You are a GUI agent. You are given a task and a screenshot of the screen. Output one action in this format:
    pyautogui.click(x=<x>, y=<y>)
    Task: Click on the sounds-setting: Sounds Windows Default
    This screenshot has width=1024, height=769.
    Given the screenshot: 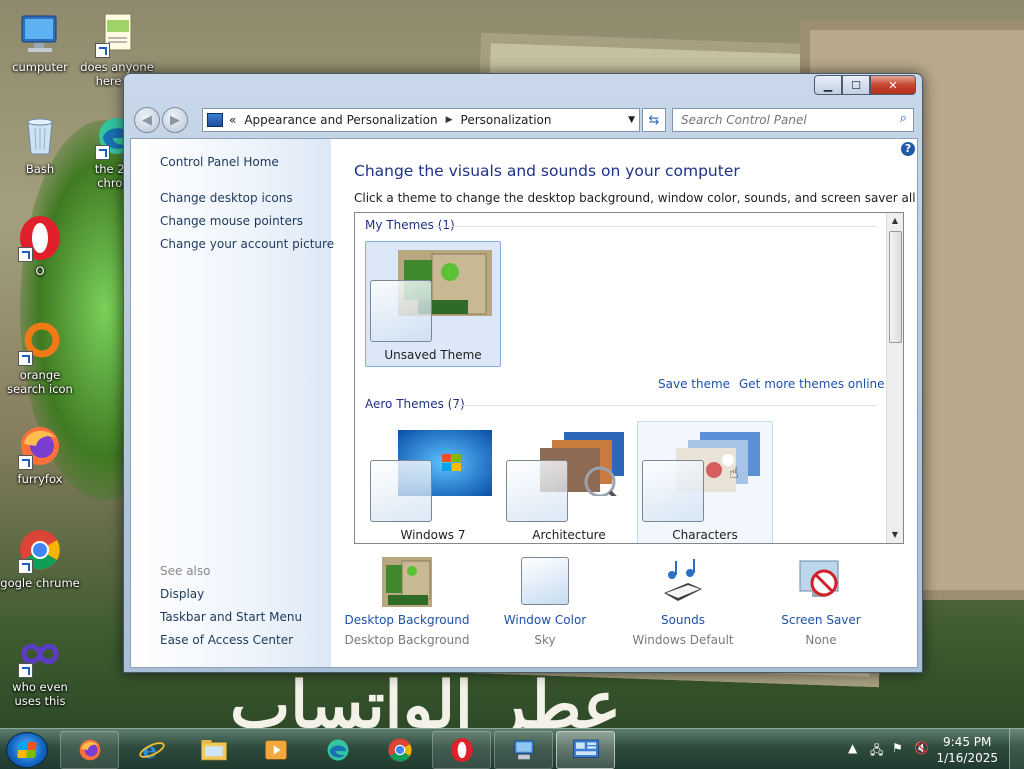 What is the action you would take?
    pyautogui.click(x=683, y=602)
    